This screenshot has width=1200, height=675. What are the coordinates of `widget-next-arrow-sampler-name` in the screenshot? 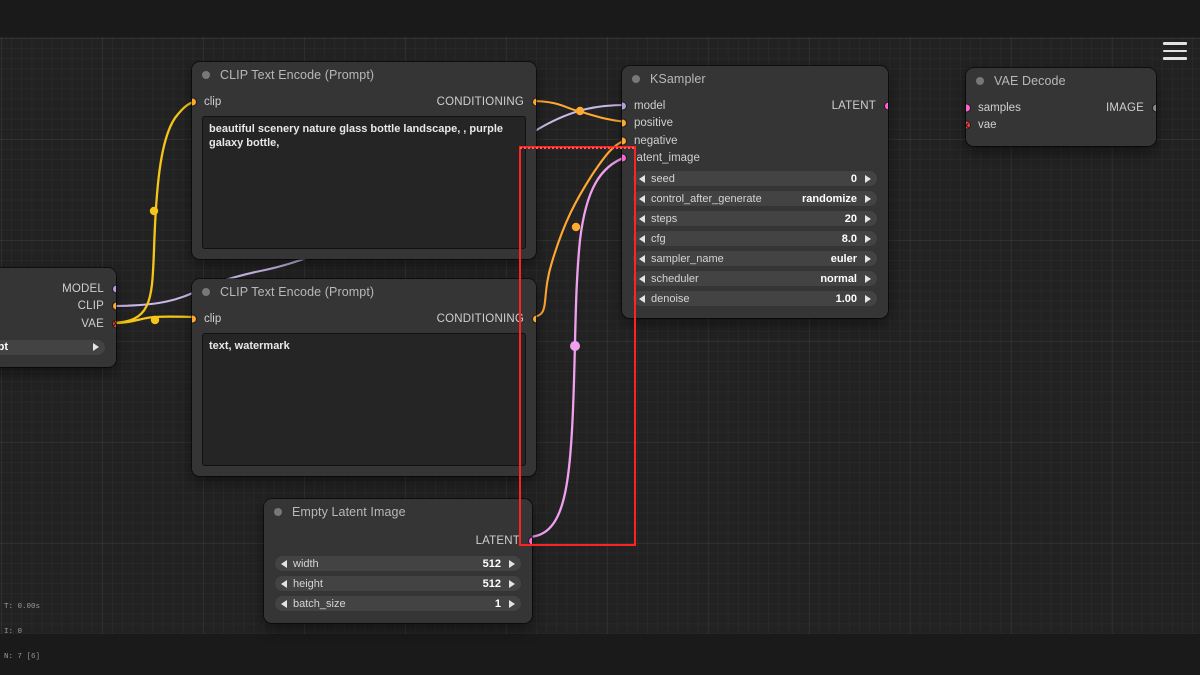 It's located at (868, 258).